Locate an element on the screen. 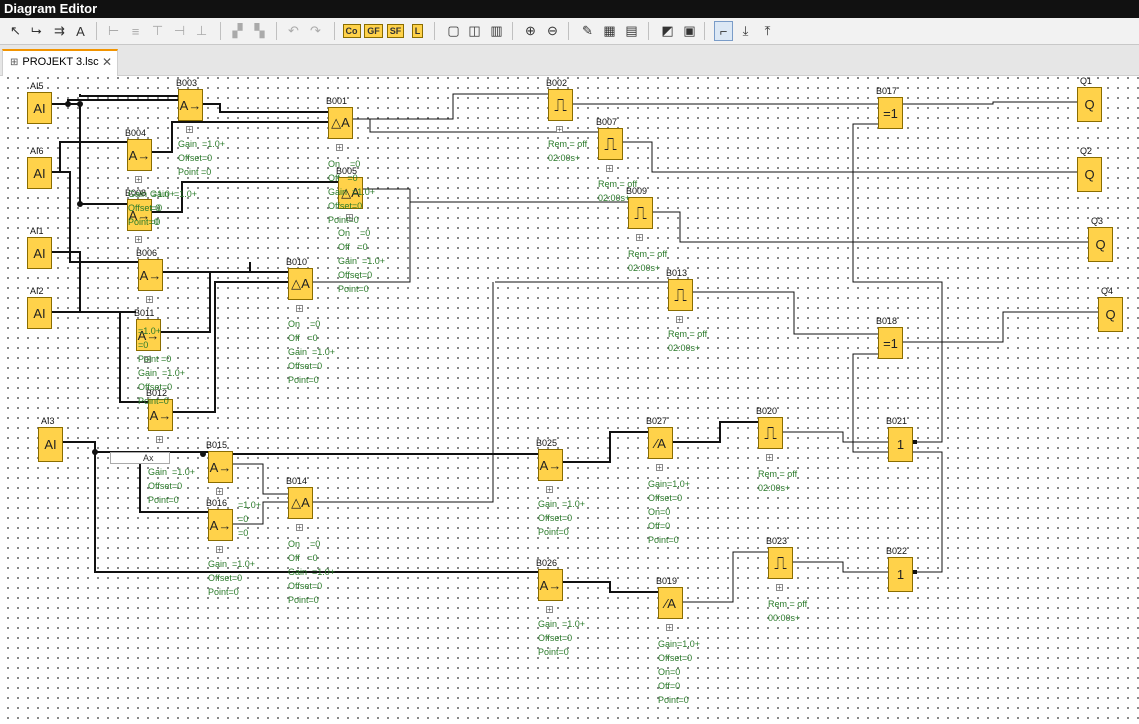 The height and width of the screenshot is (724, 1139). block-parameters: Gain =1.0+ Offset=0 Point=0 is located at coordinates (172, 486).